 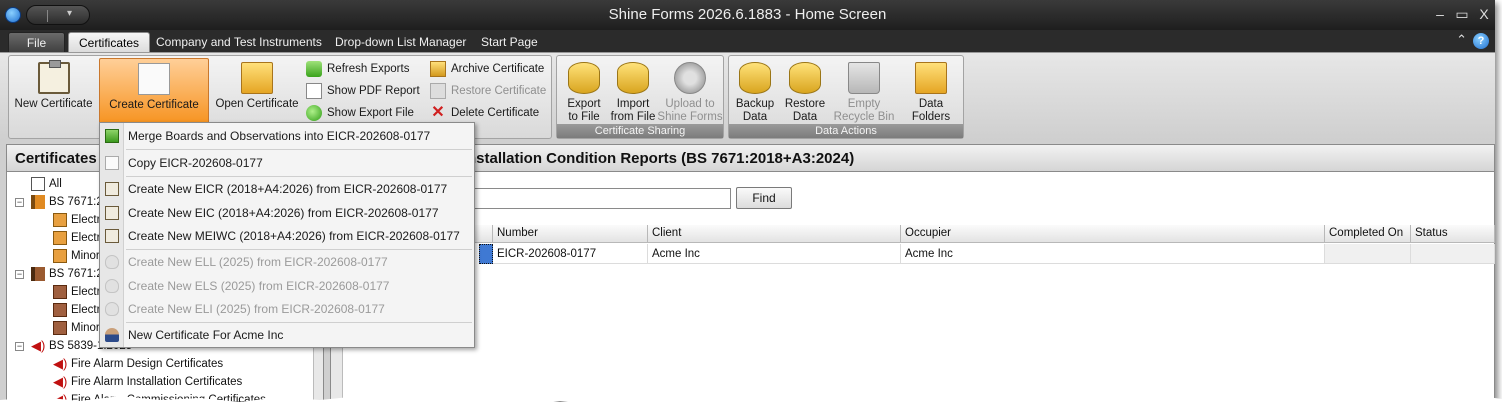 I want to click on book-icon, so click(x=38, y=274).